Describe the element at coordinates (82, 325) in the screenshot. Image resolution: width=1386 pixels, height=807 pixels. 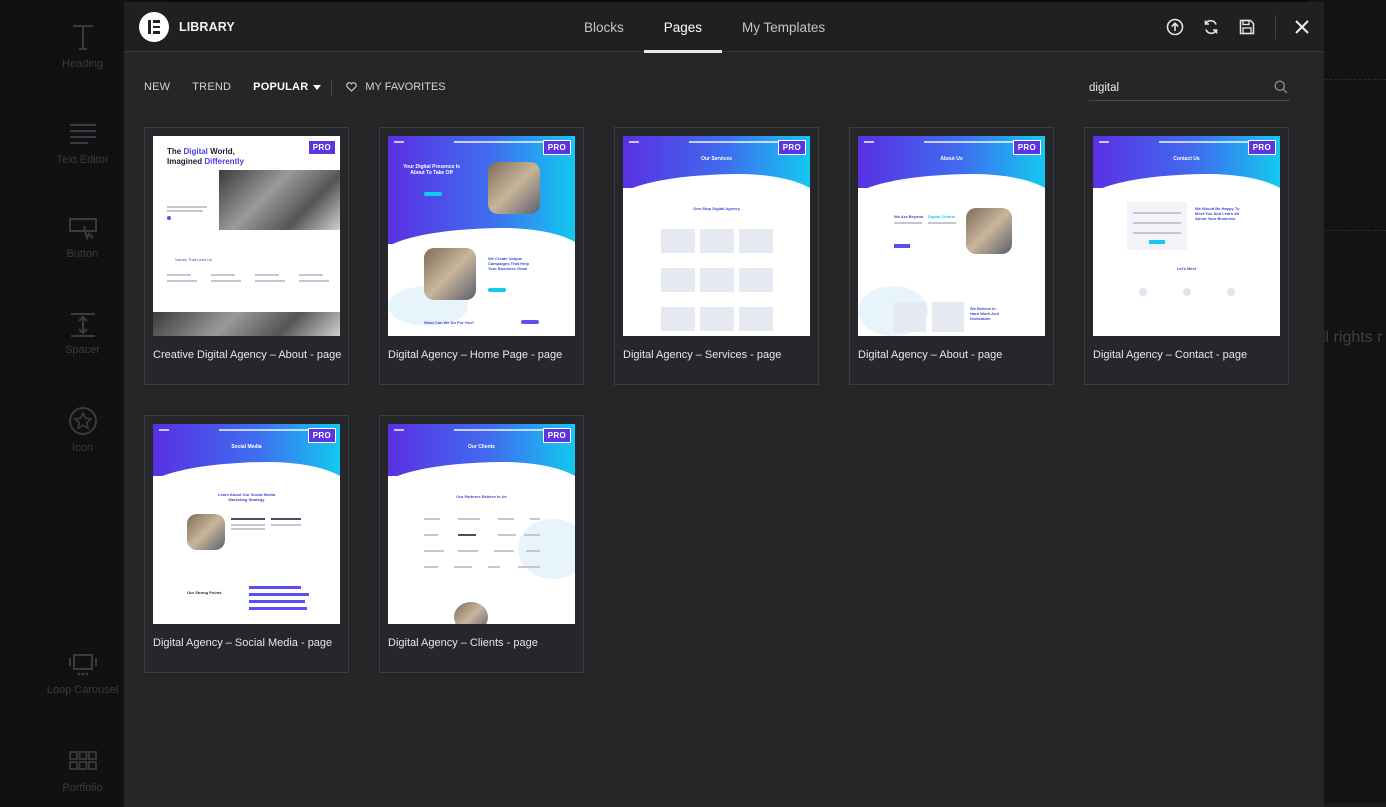
I see `spacer-icon` at that location.